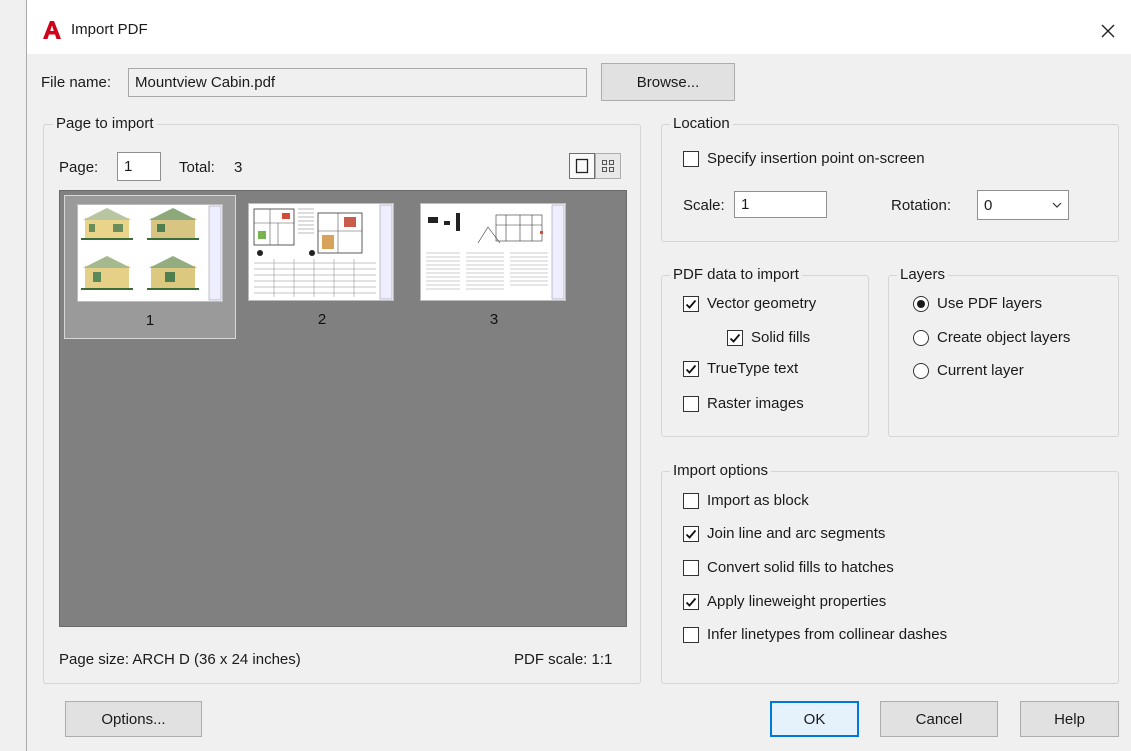 Image resolution: width=1131 pixels, height=751 pixels. Describe the element at coordinates (691, 601) in the screenshot. I see `apply-lineweight-checkbox` at that location.